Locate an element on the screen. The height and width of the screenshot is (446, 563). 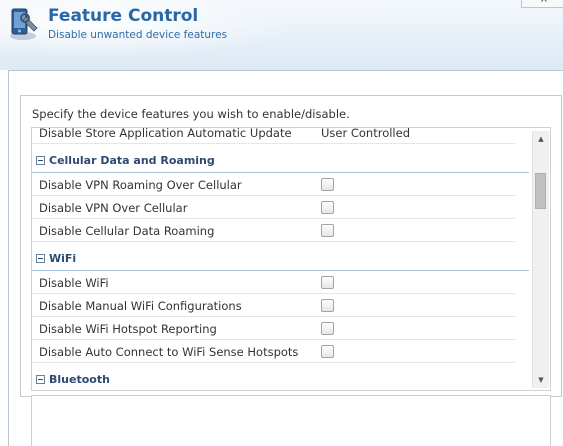
feature-label: Disable WiFi is located at coordinates (74, 283).